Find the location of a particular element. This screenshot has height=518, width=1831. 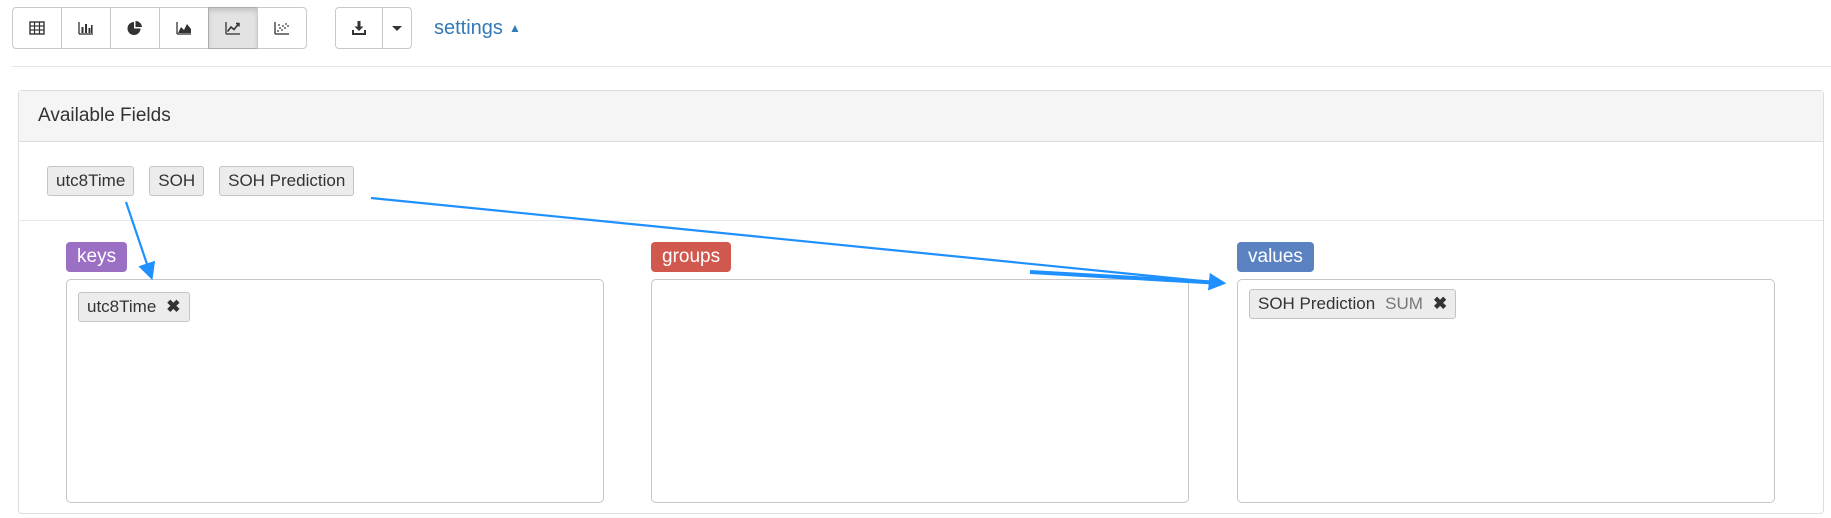

chart-toolbar: settings ▲ is located at coordinates (266, 28).